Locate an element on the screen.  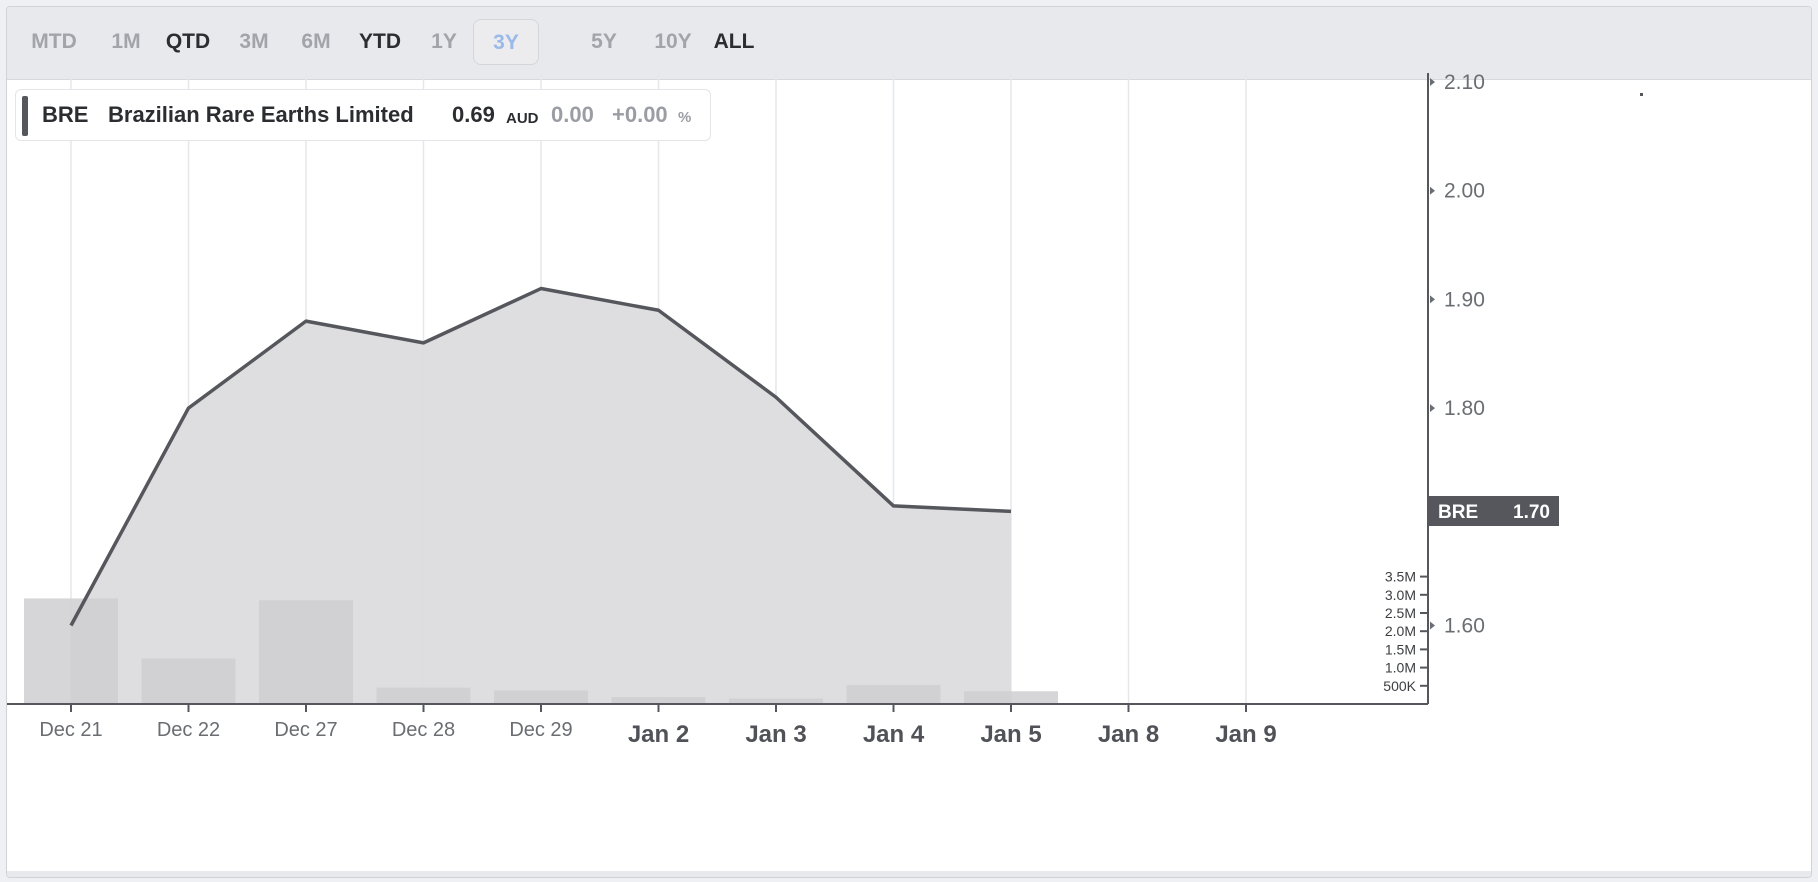
volume-tick-label: 1.5M is located at coordinates (1400, 649).